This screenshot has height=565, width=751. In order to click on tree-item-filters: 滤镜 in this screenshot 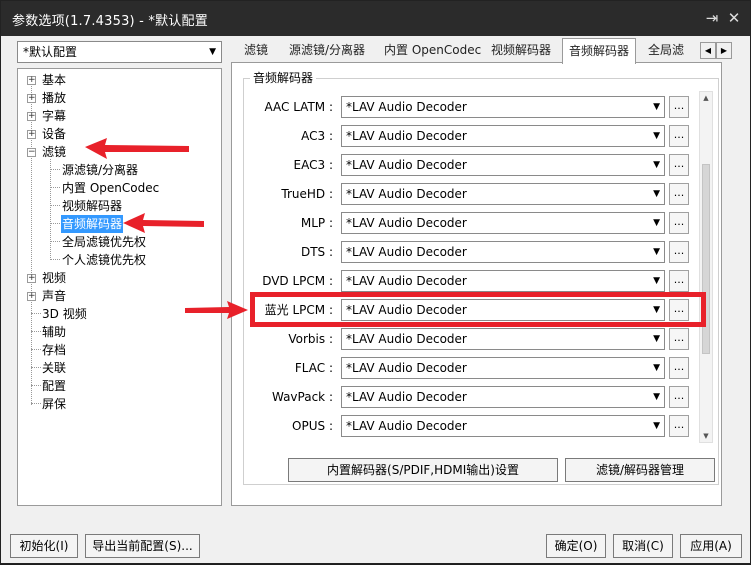, I will do `click(54, 152)`.